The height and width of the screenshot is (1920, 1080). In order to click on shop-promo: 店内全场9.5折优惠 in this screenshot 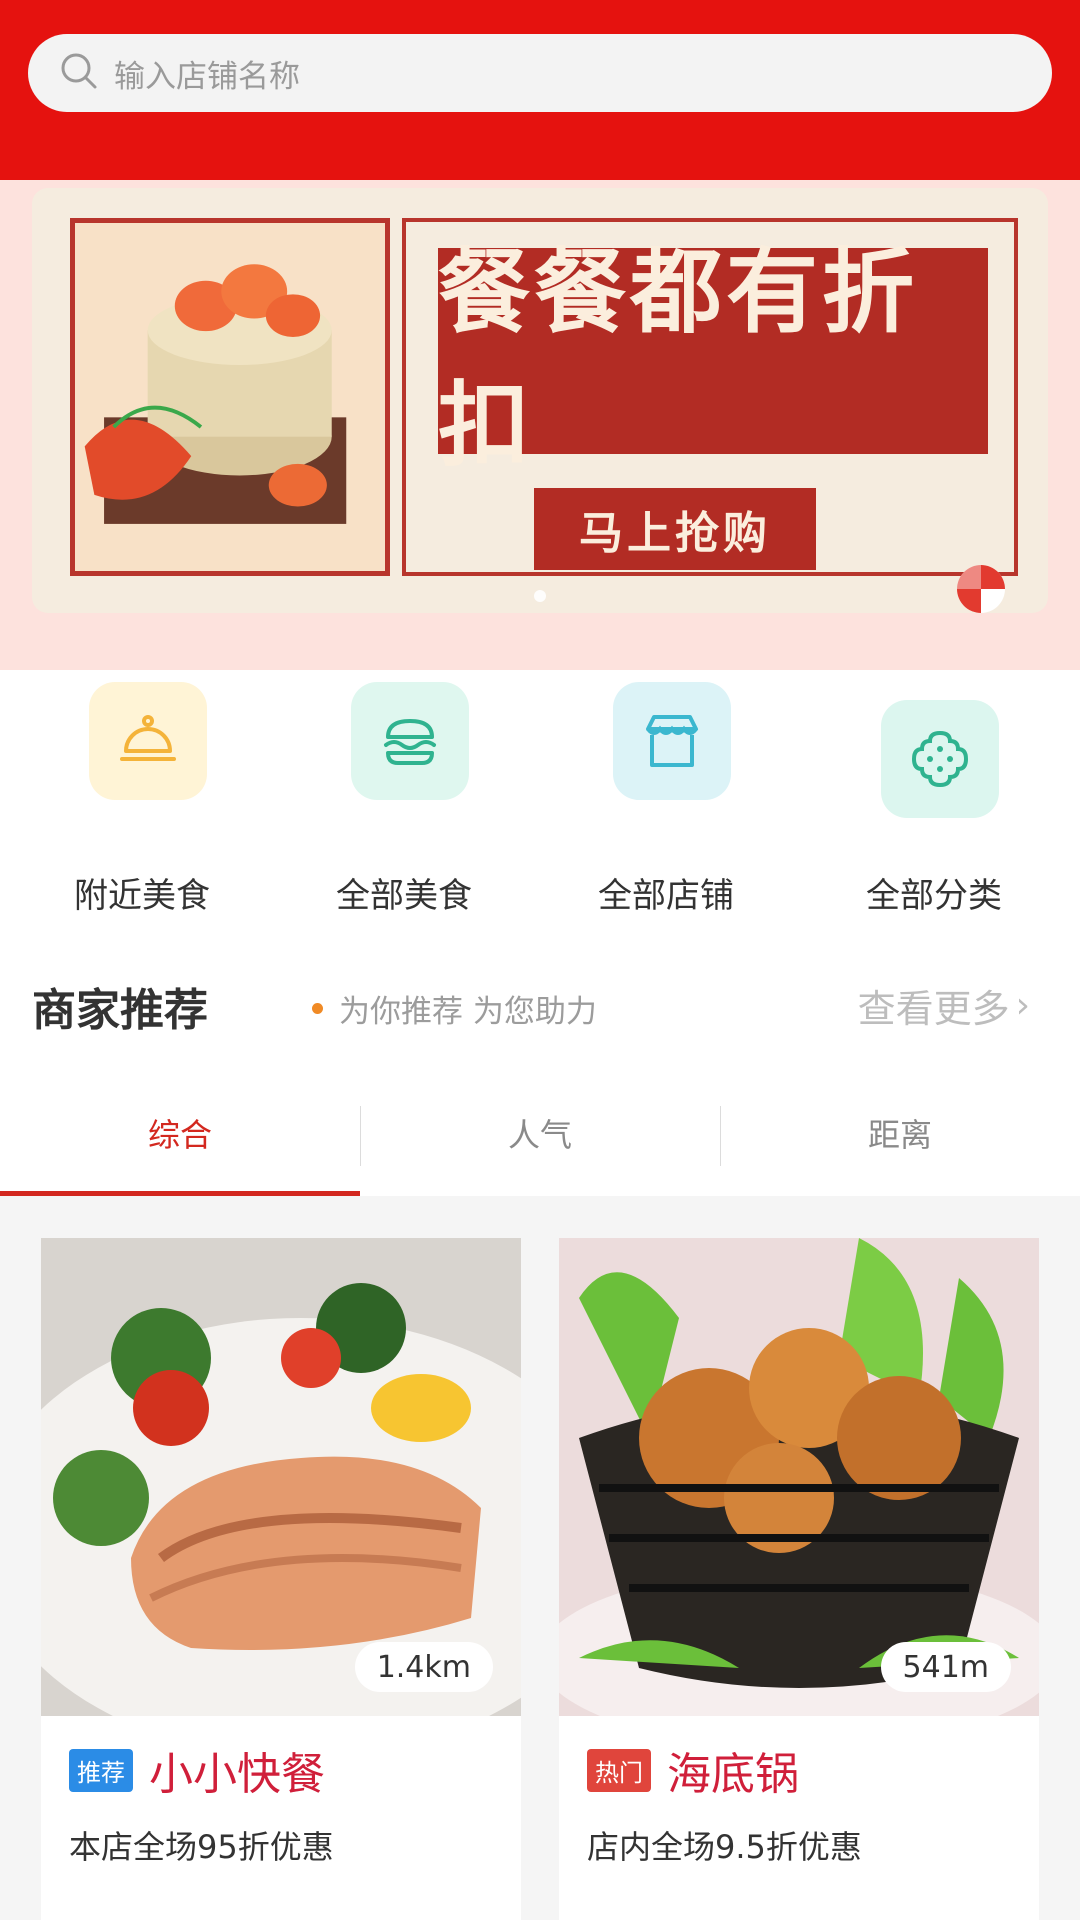, I will do `click(724, 1847)`.